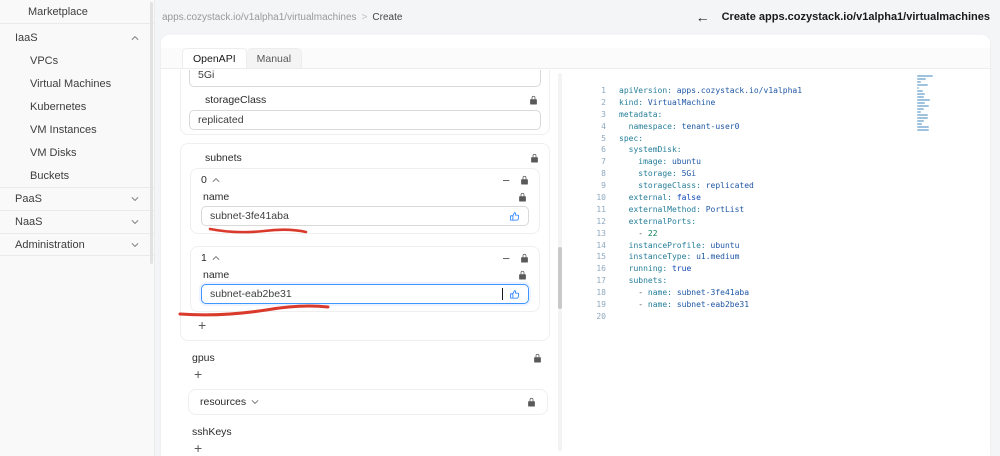  Describe the element at coordinates (135, 38) in the screenshot. I see `chevron-up-icon` at that location.